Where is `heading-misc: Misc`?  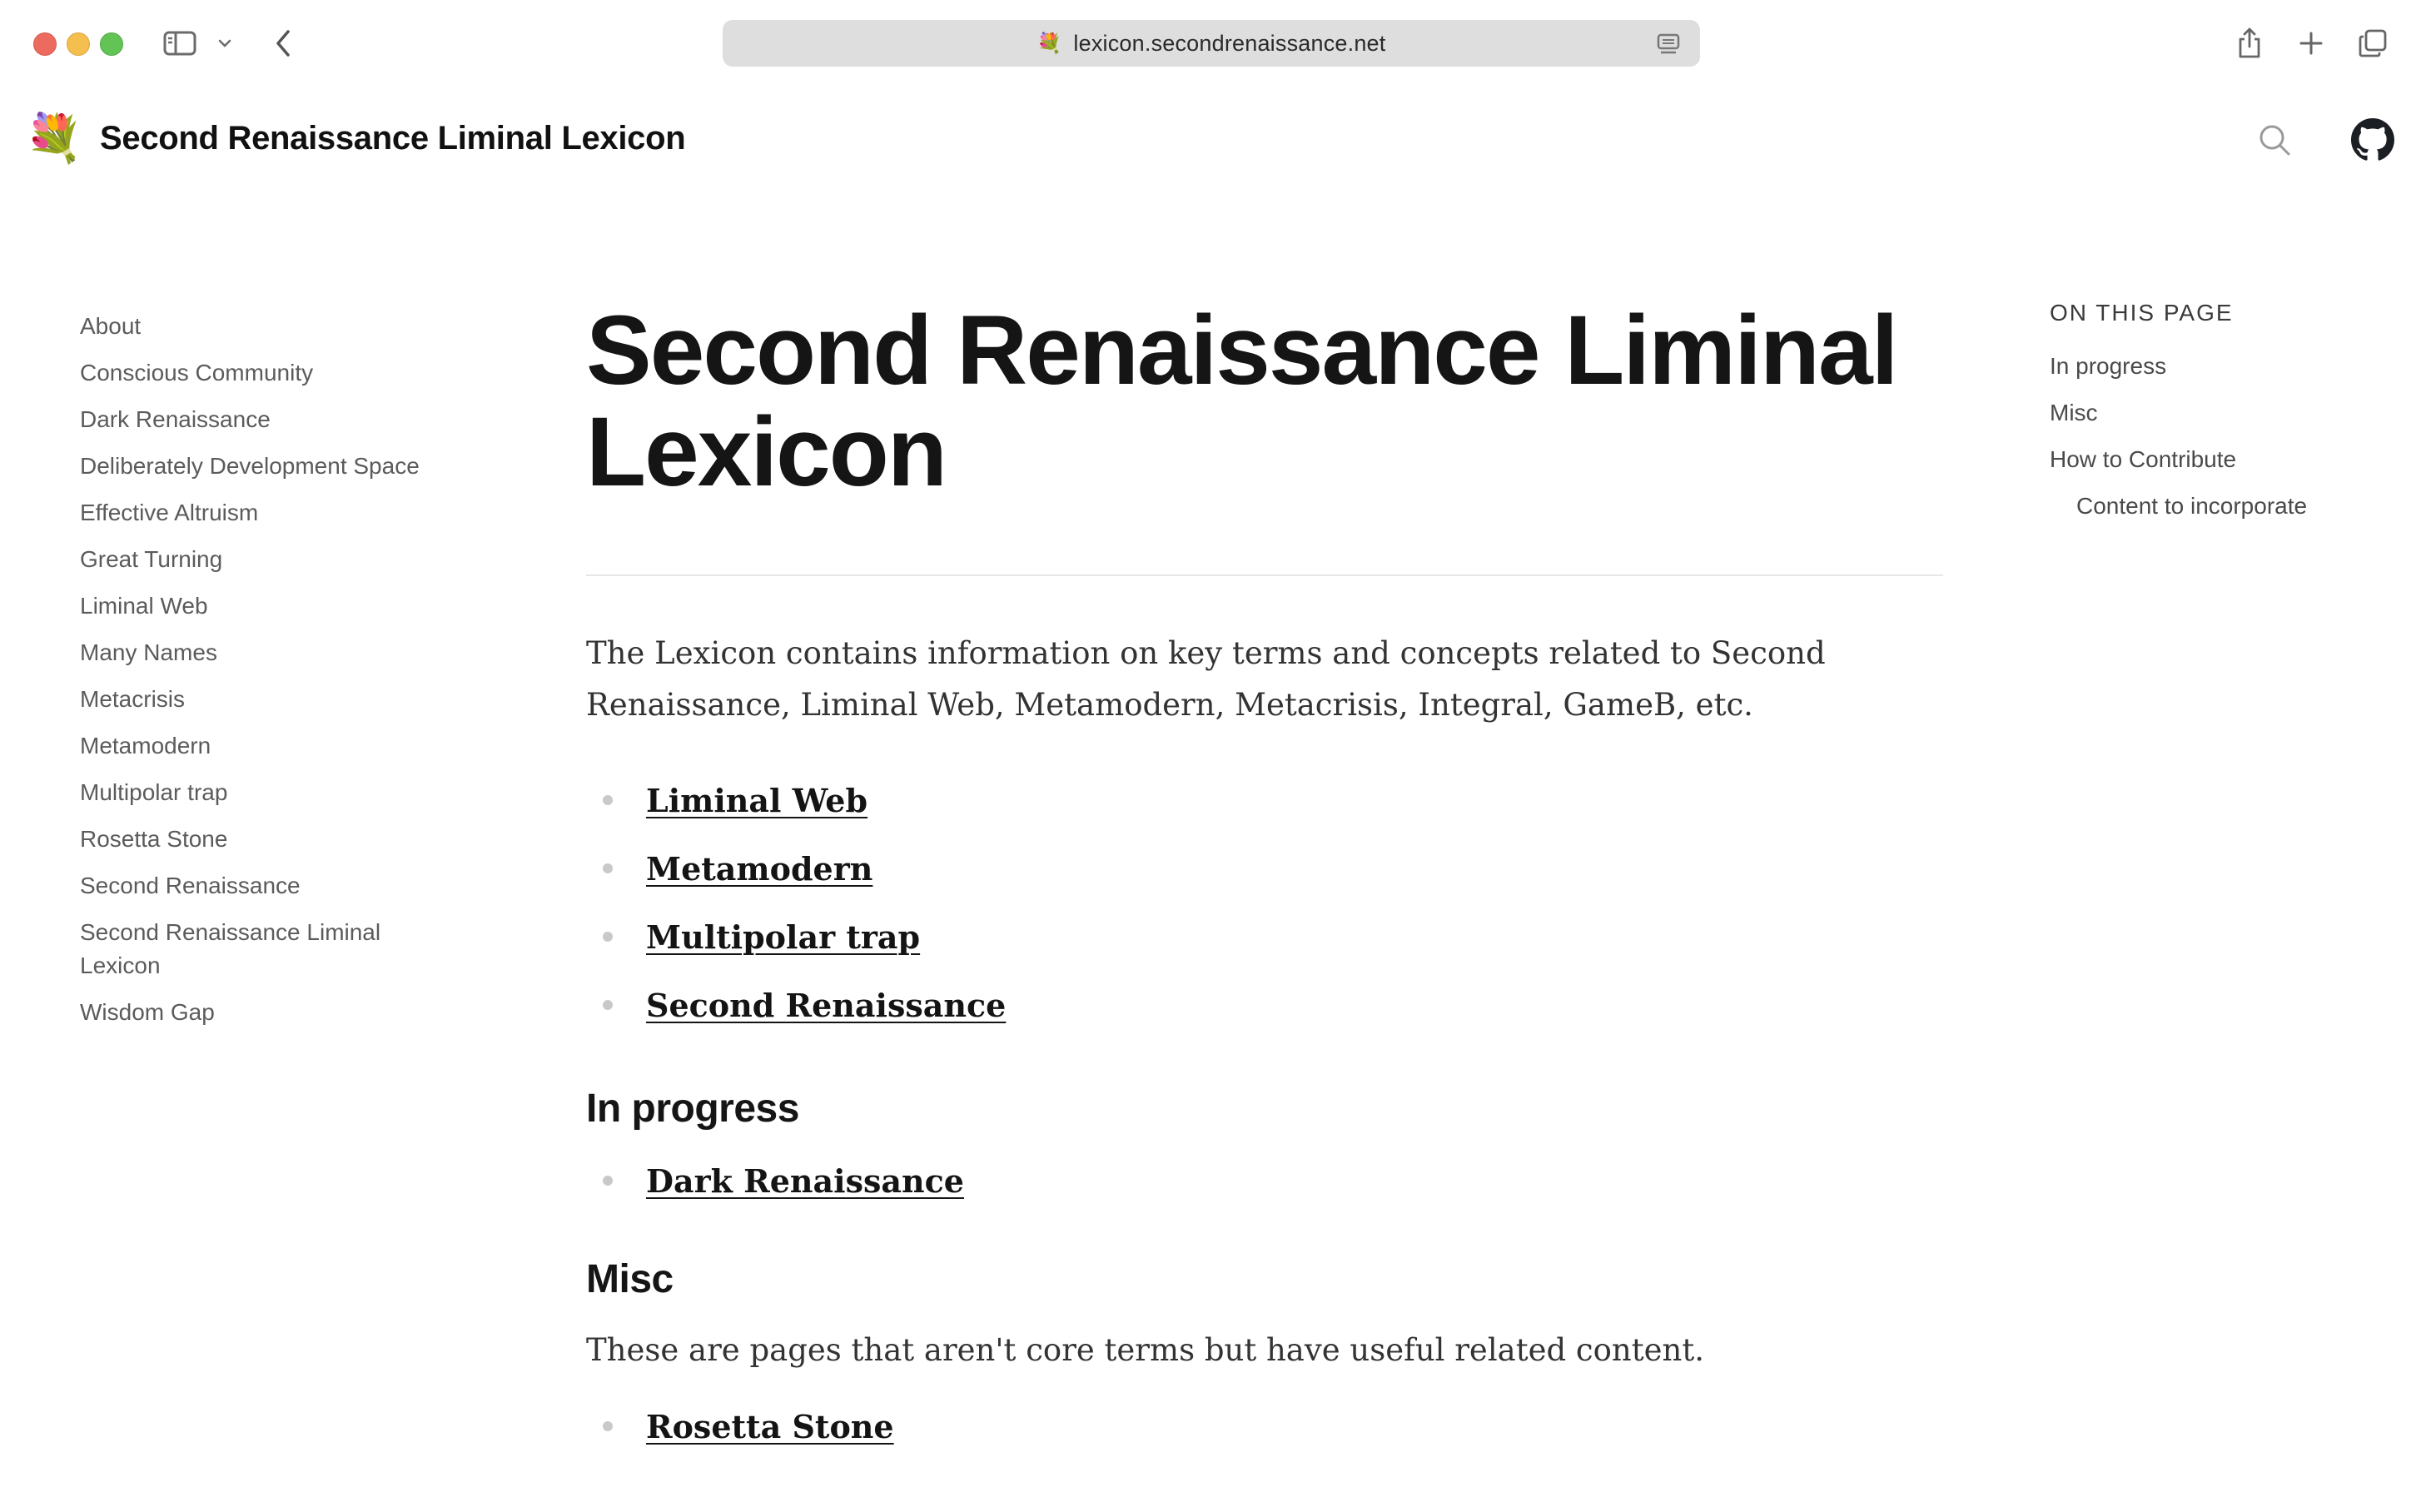
heading-misc: Misc is located at coordinates (630, 1279).